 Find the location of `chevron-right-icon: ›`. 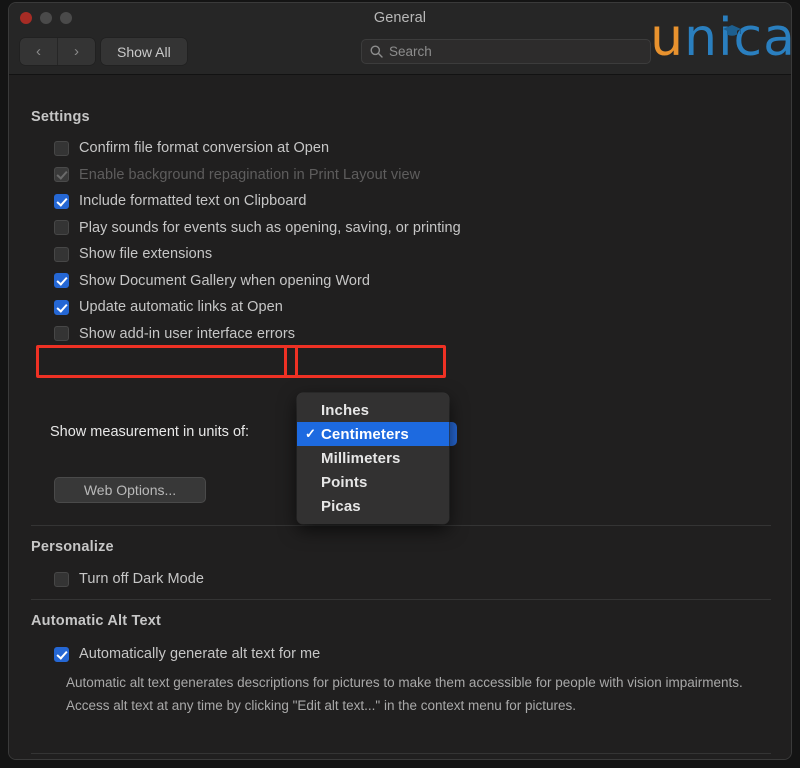

chevron-right-icon: › is located at coordinates (76, 51).